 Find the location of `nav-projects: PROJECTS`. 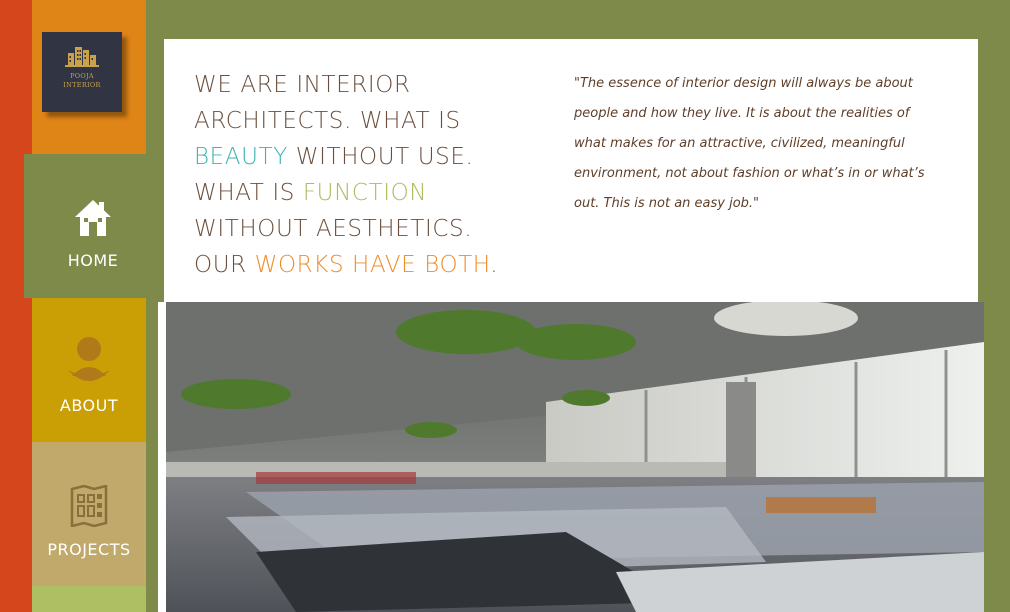

nav-projects: PROJECTS is located at coordinates (89, 514).